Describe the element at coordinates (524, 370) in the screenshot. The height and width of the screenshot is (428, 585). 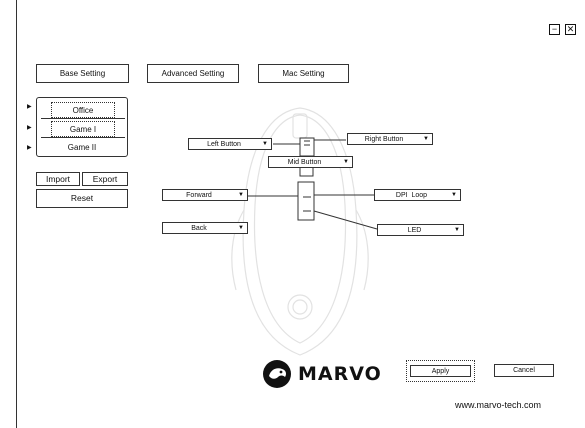
I see `cancel-button: Cancel` at that location.